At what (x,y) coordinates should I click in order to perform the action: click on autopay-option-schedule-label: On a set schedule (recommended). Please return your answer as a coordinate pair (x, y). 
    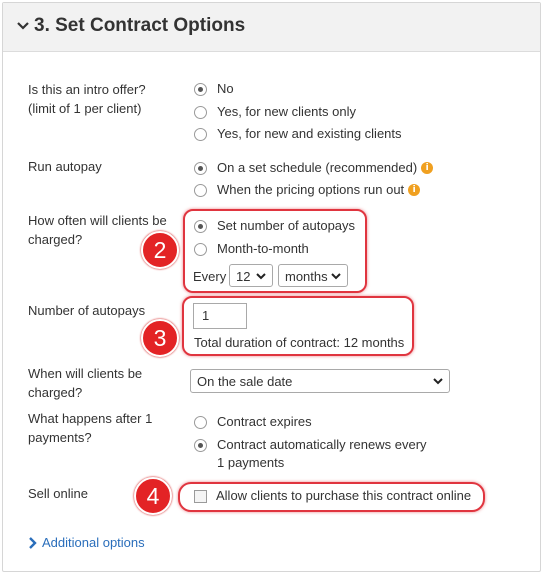
    Looking at the image, I should click on (317, 167).